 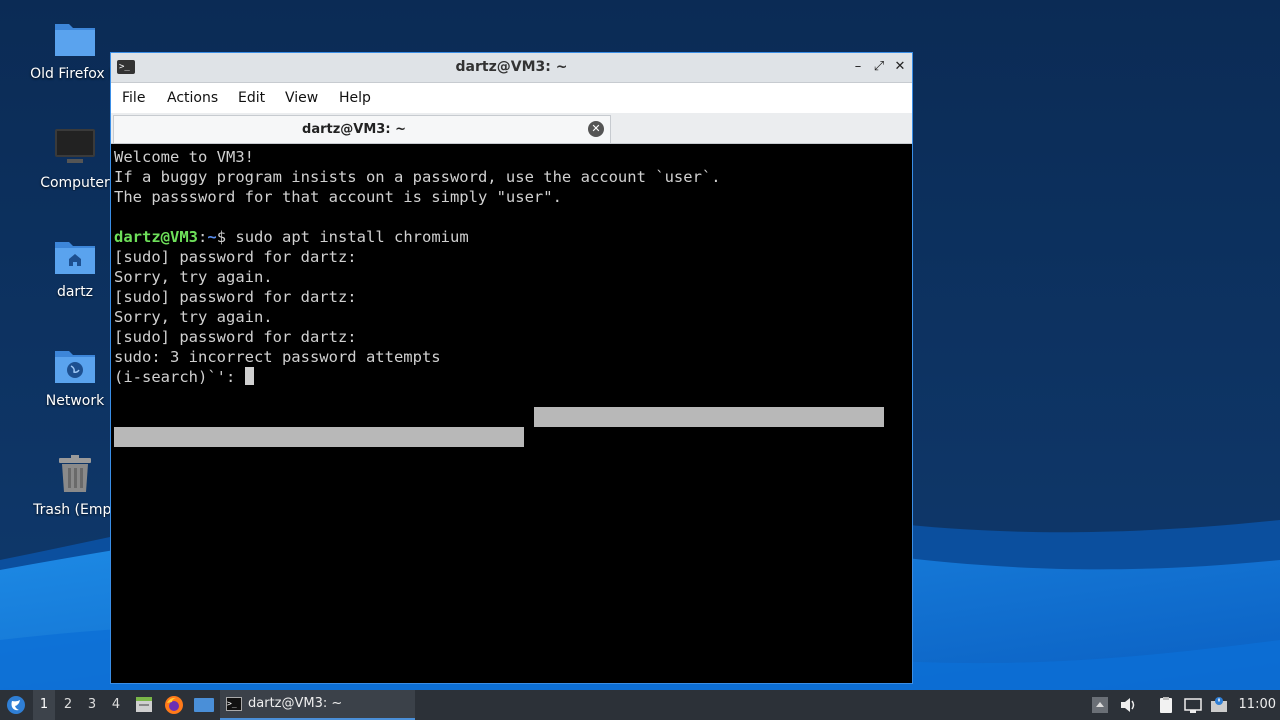 What do you see at coordinates (133, 98) in the screenshot?
I see `menu-file: File` at bounding box center [133, 98].